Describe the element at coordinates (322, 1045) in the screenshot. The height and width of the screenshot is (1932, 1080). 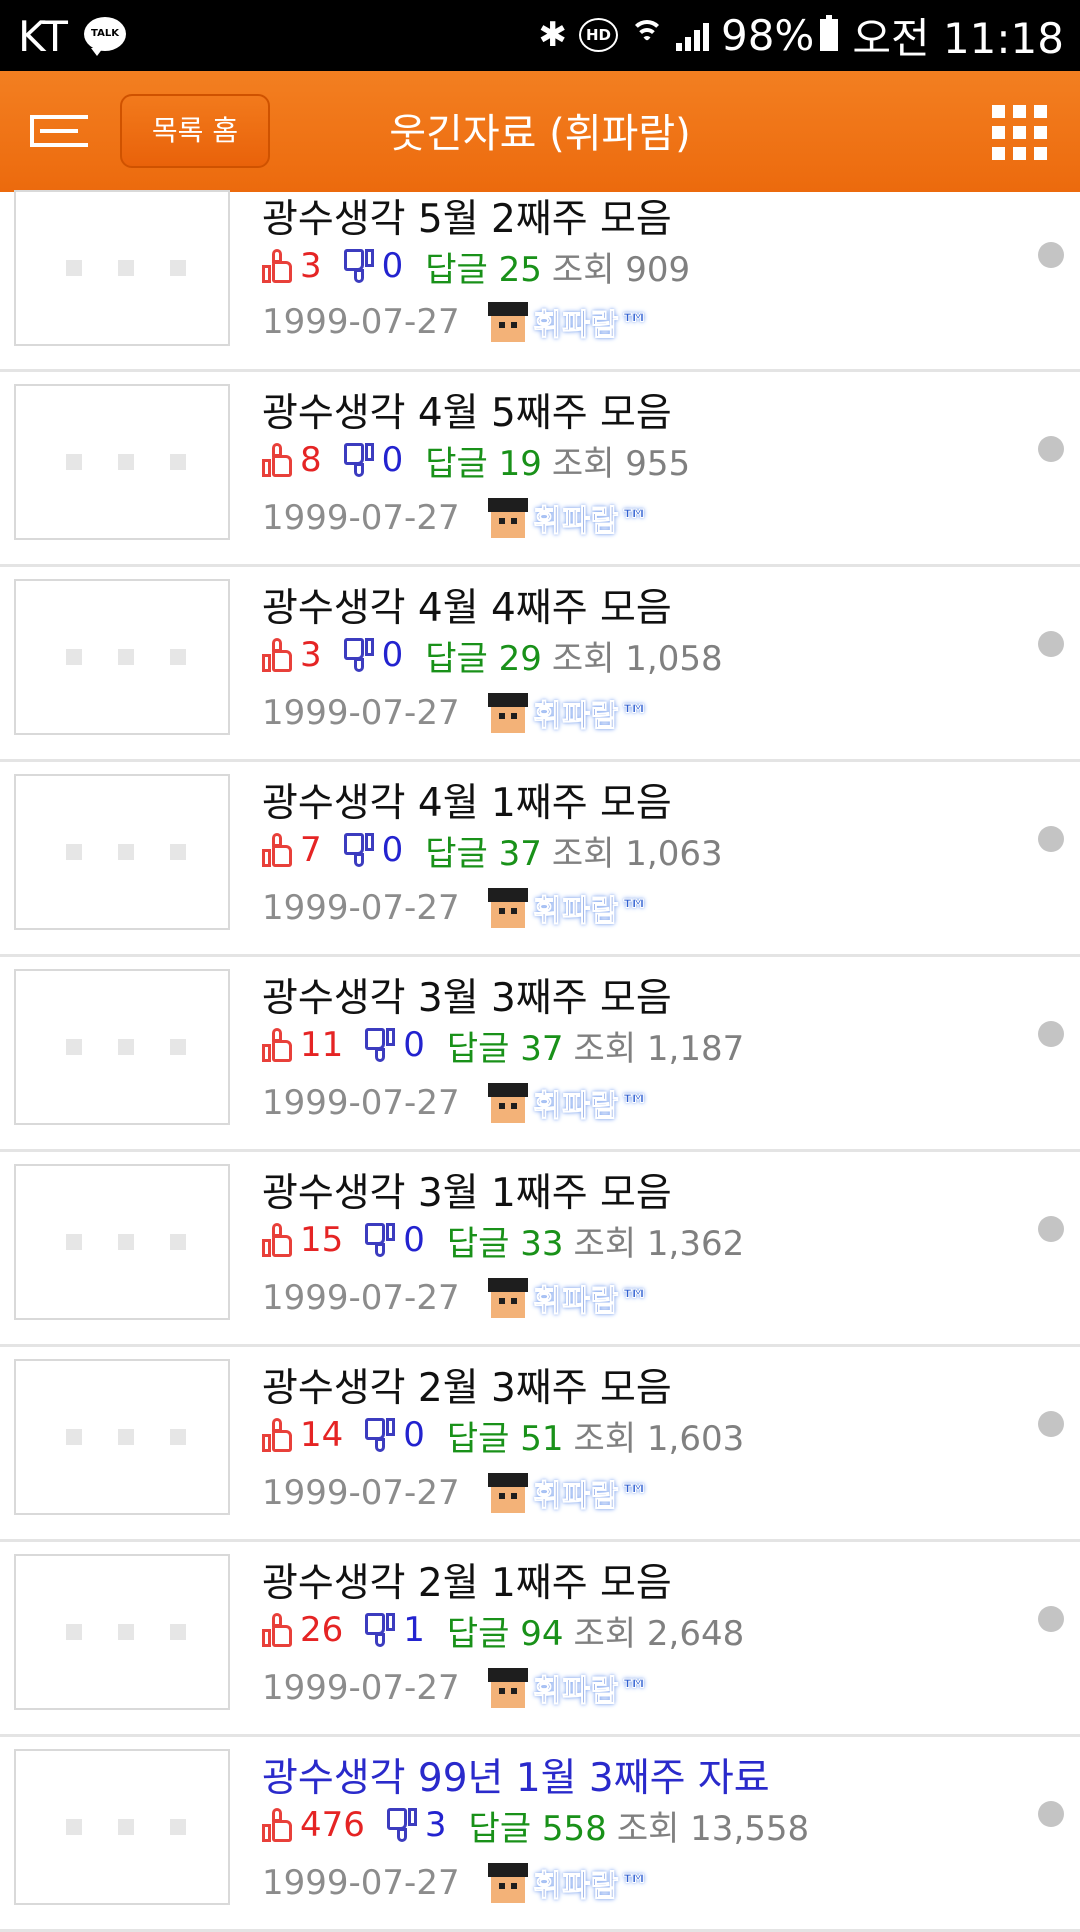
I see `like-count: 11` at that location.